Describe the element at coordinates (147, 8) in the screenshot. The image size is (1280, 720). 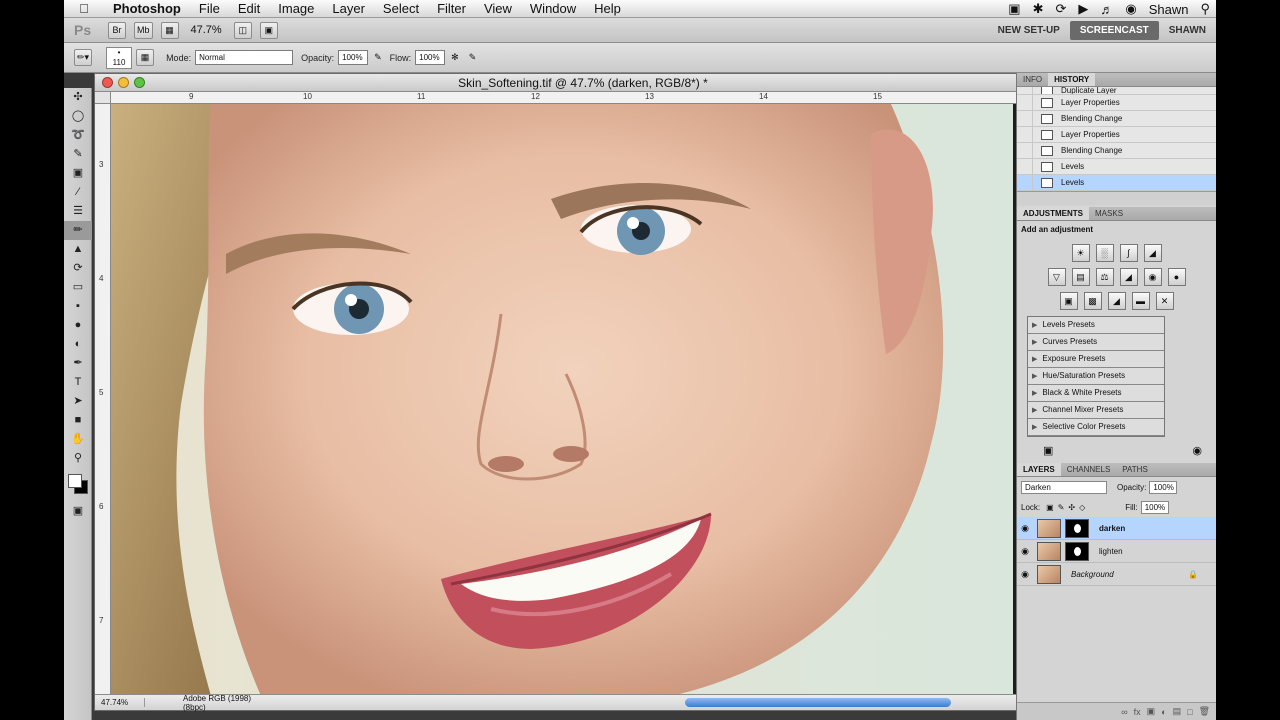
I see `menu-app: Photoshop` at that location.